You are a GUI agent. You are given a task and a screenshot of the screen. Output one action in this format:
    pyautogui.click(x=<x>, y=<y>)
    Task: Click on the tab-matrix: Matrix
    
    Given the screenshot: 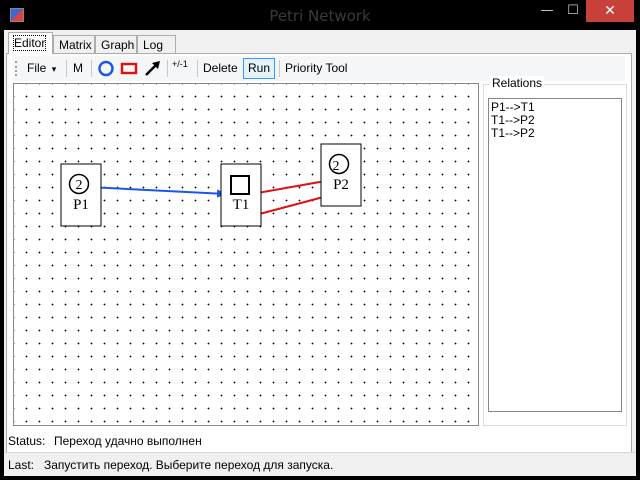 What is the action you would take?
    pyautogui.click(x=74, y=44)
    